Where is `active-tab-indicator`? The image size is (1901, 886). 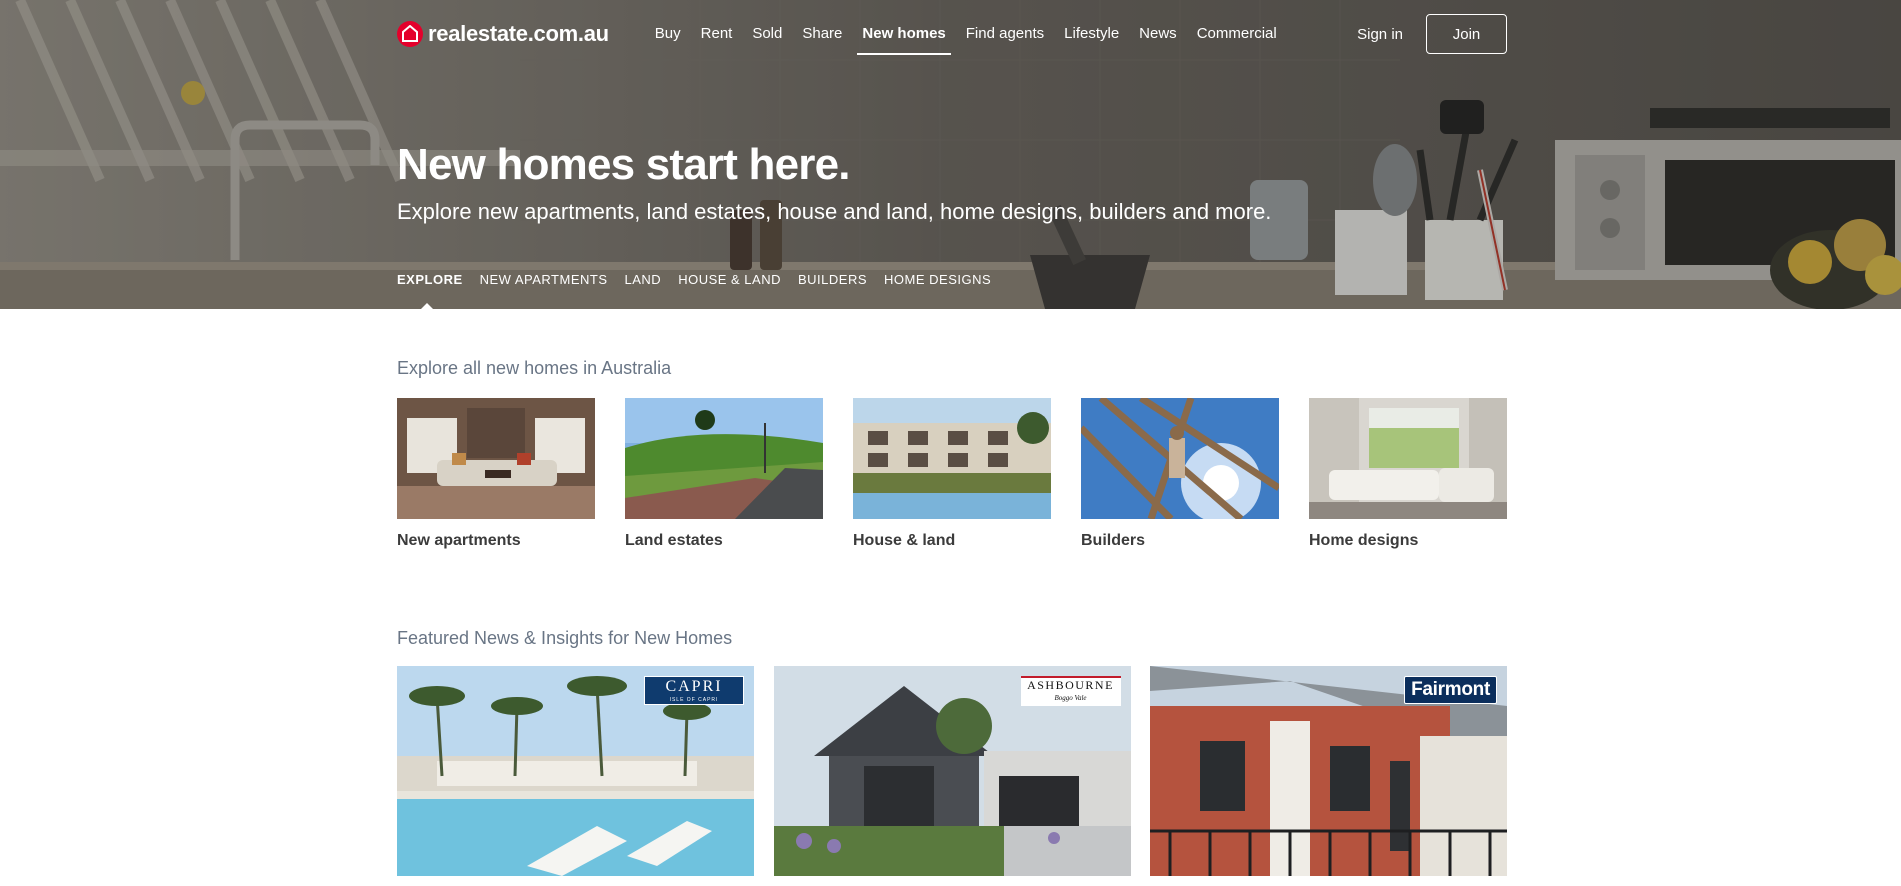 active-tab-indicator is located at coordinates (427, 306).